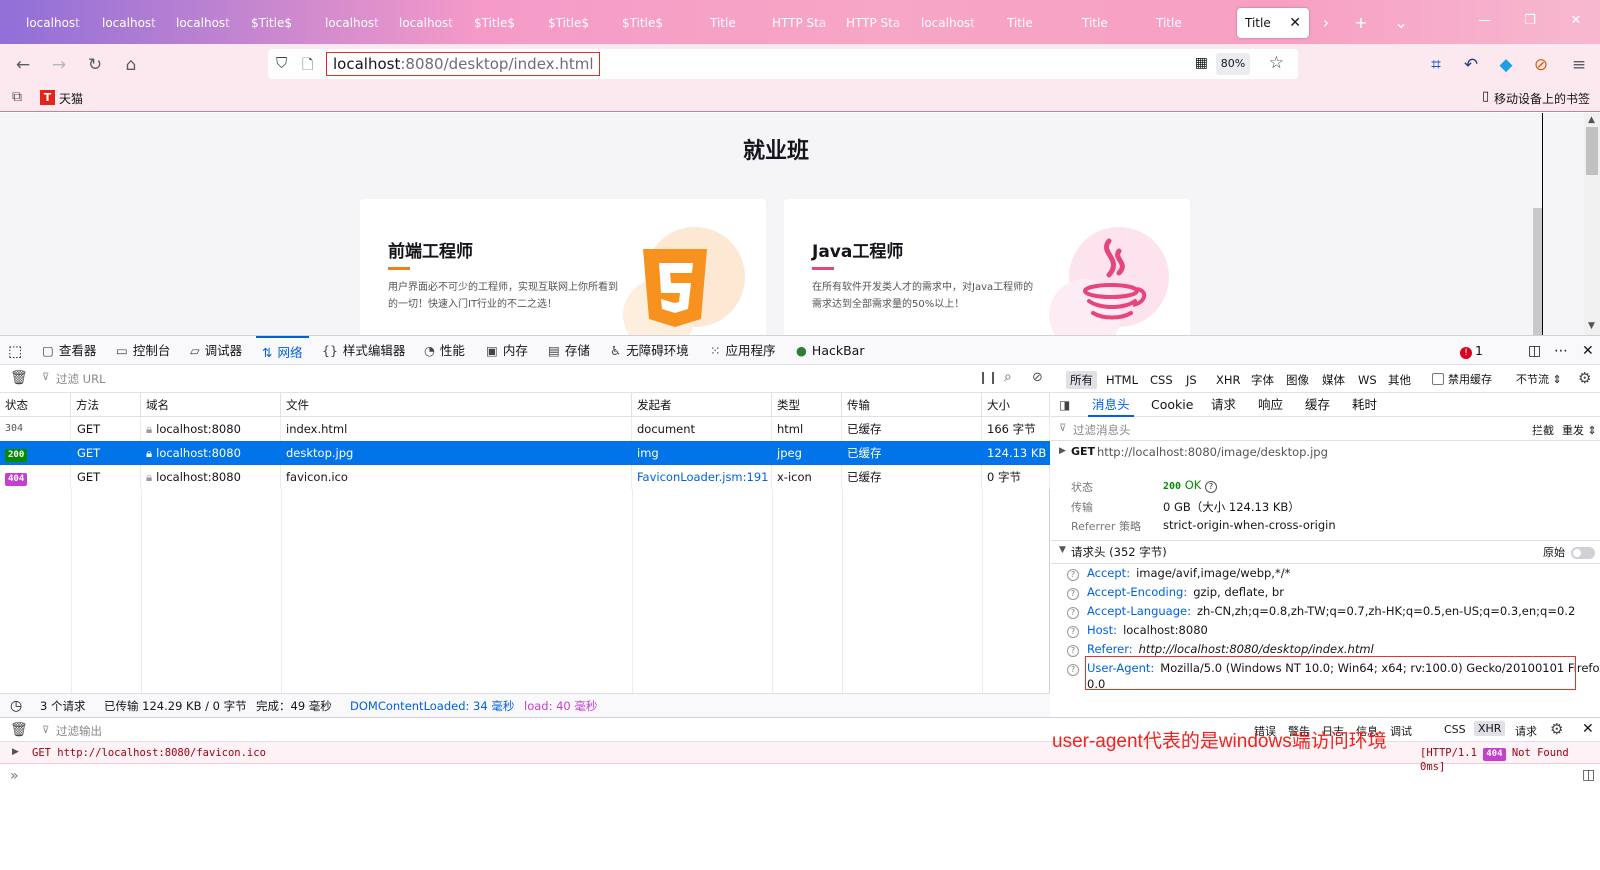 This screenshot has width=1600, height=870. I want to click on extensions-puzzle-icon: ⧉, so click(17, 97).